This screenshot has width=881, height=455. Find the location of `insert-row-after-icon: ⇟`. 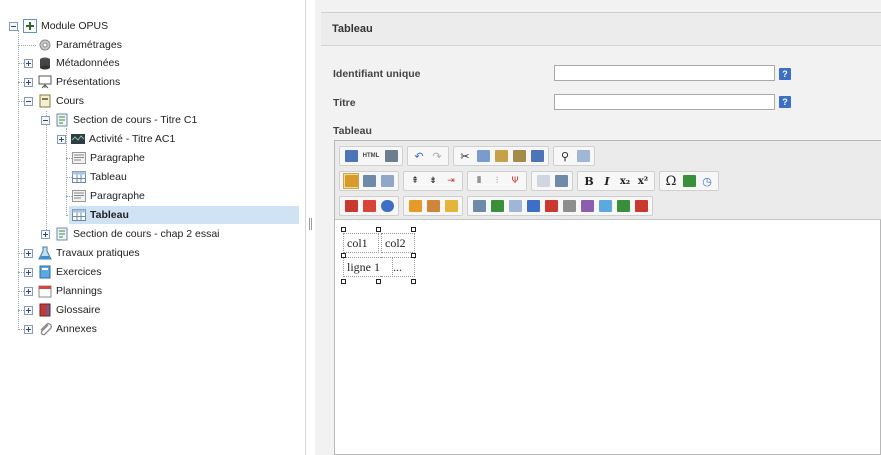

insert-row-after-icon: ⇟ is located at coordinates (433, 181).